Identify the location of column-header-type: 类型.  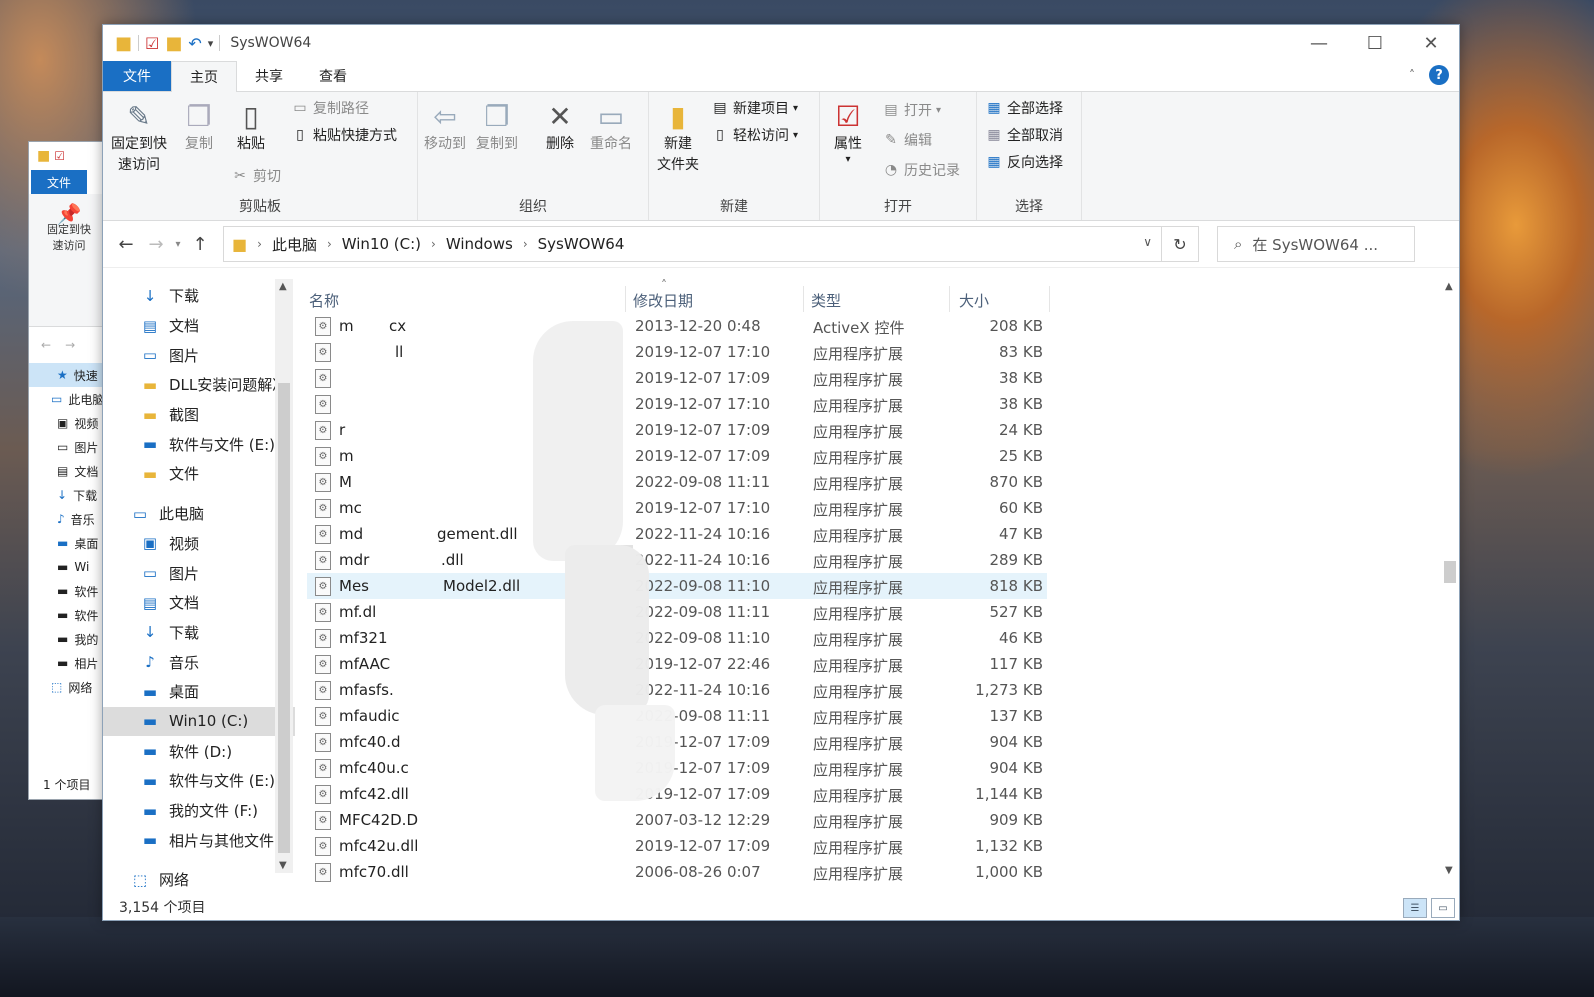
(826, 300).